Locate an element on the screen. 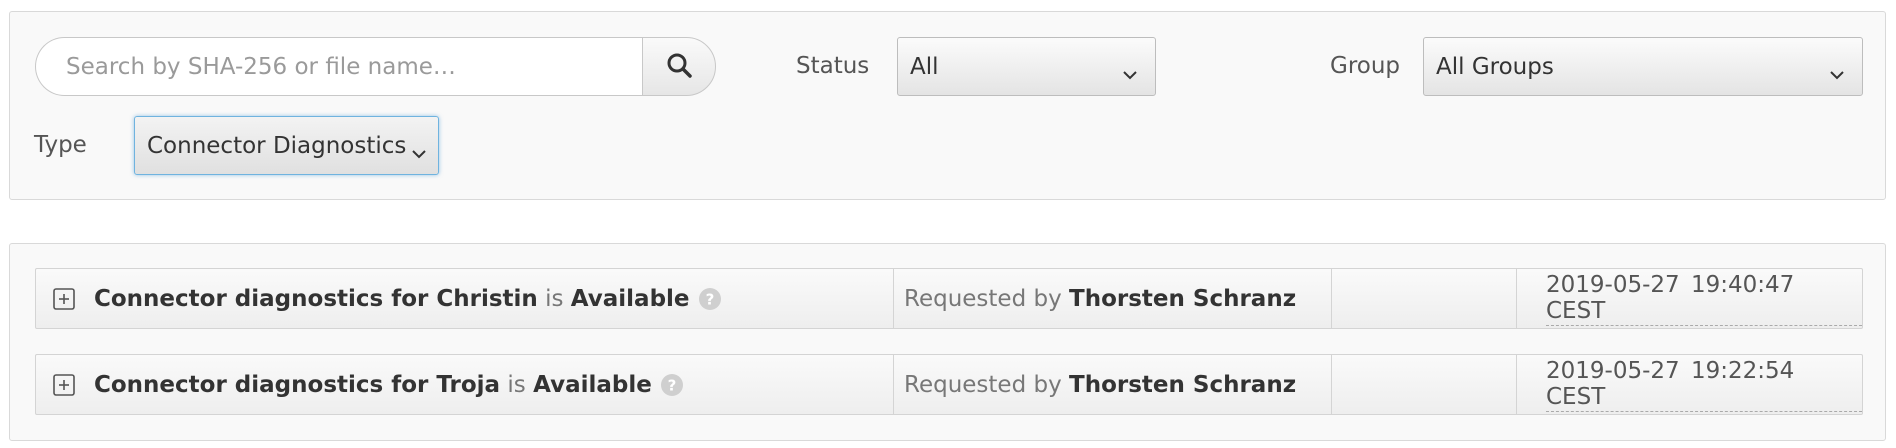  timestamp-text: 2019-05-27 19:22:54 CEST is located at coordinates (1704, 385).